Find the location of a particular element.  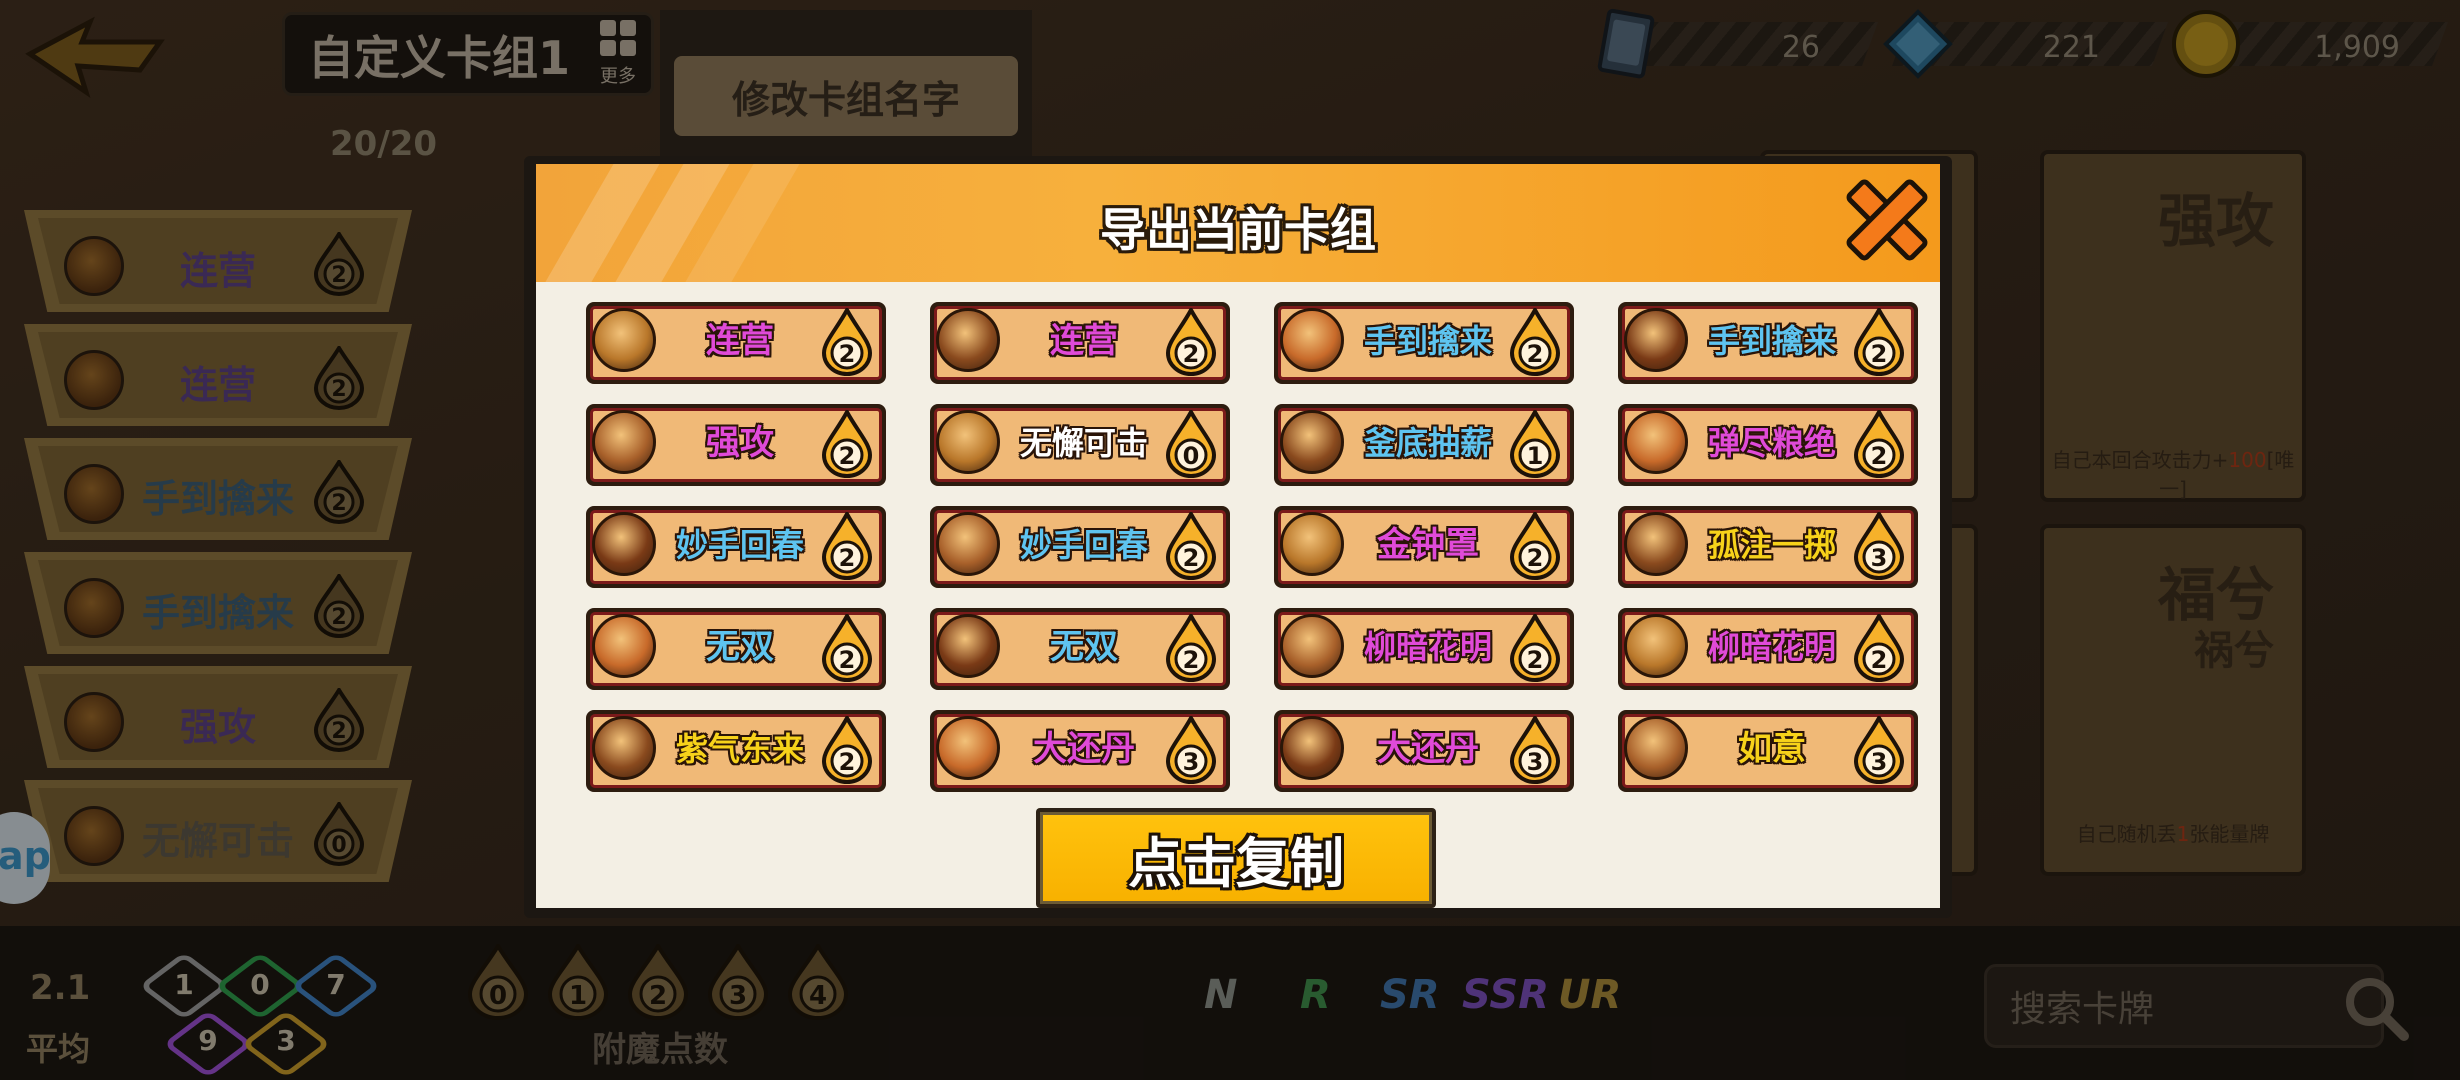

fox-grab-avatar is located at coordinates (1312, 340).